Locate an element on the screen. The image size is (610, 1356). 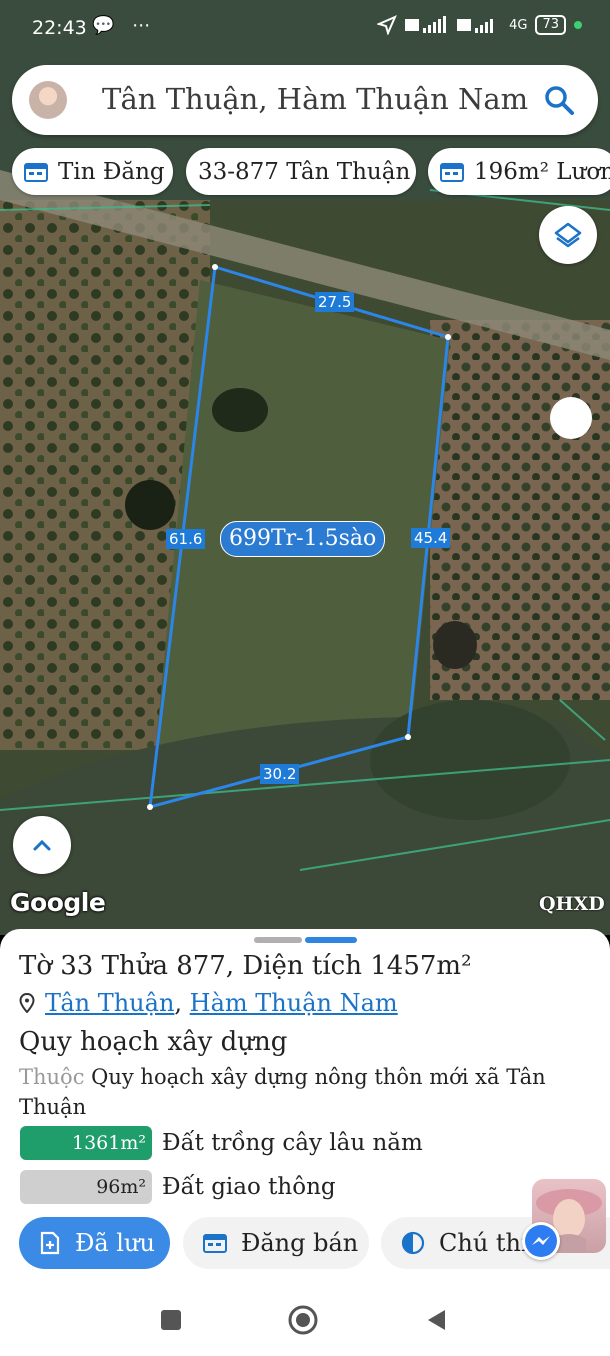
clock: 22:43 is located at coordinates (59, 28).